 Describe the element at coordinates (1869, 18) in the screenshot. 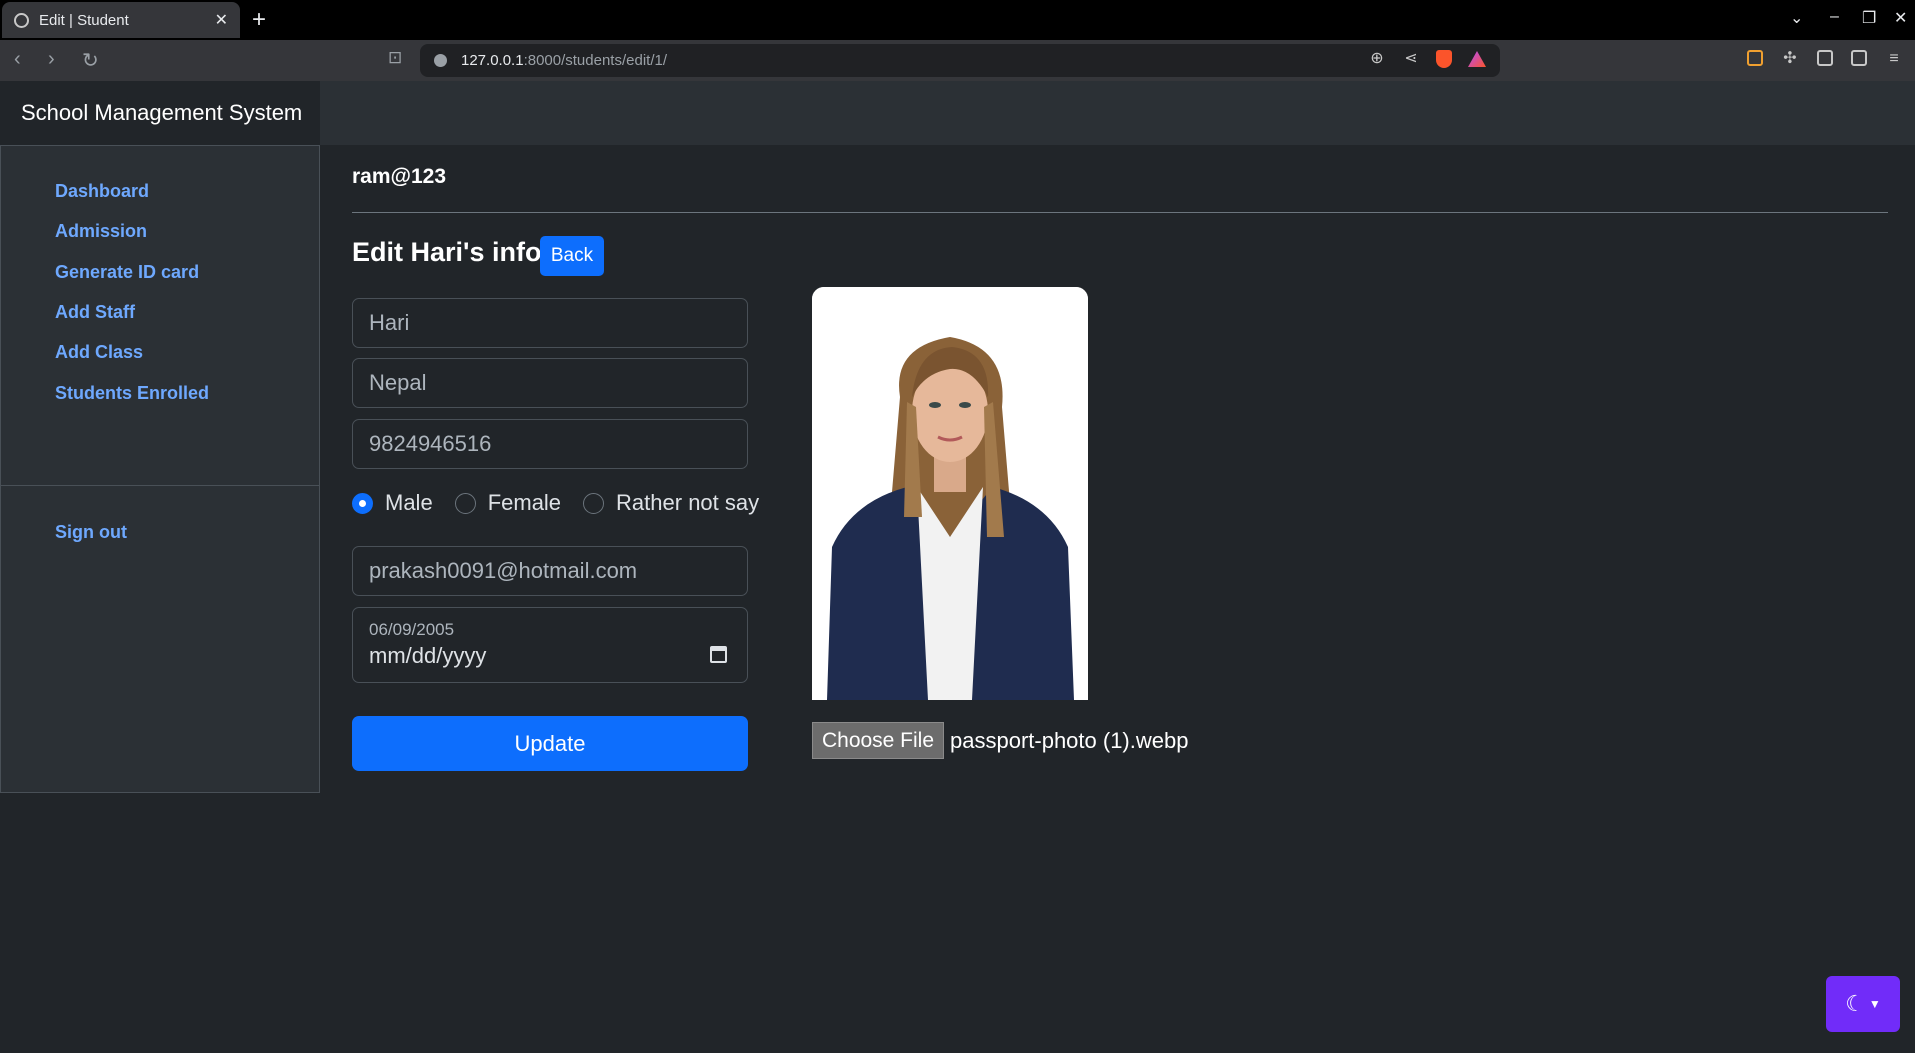

I see `maximize-icon: ❐` at that location.